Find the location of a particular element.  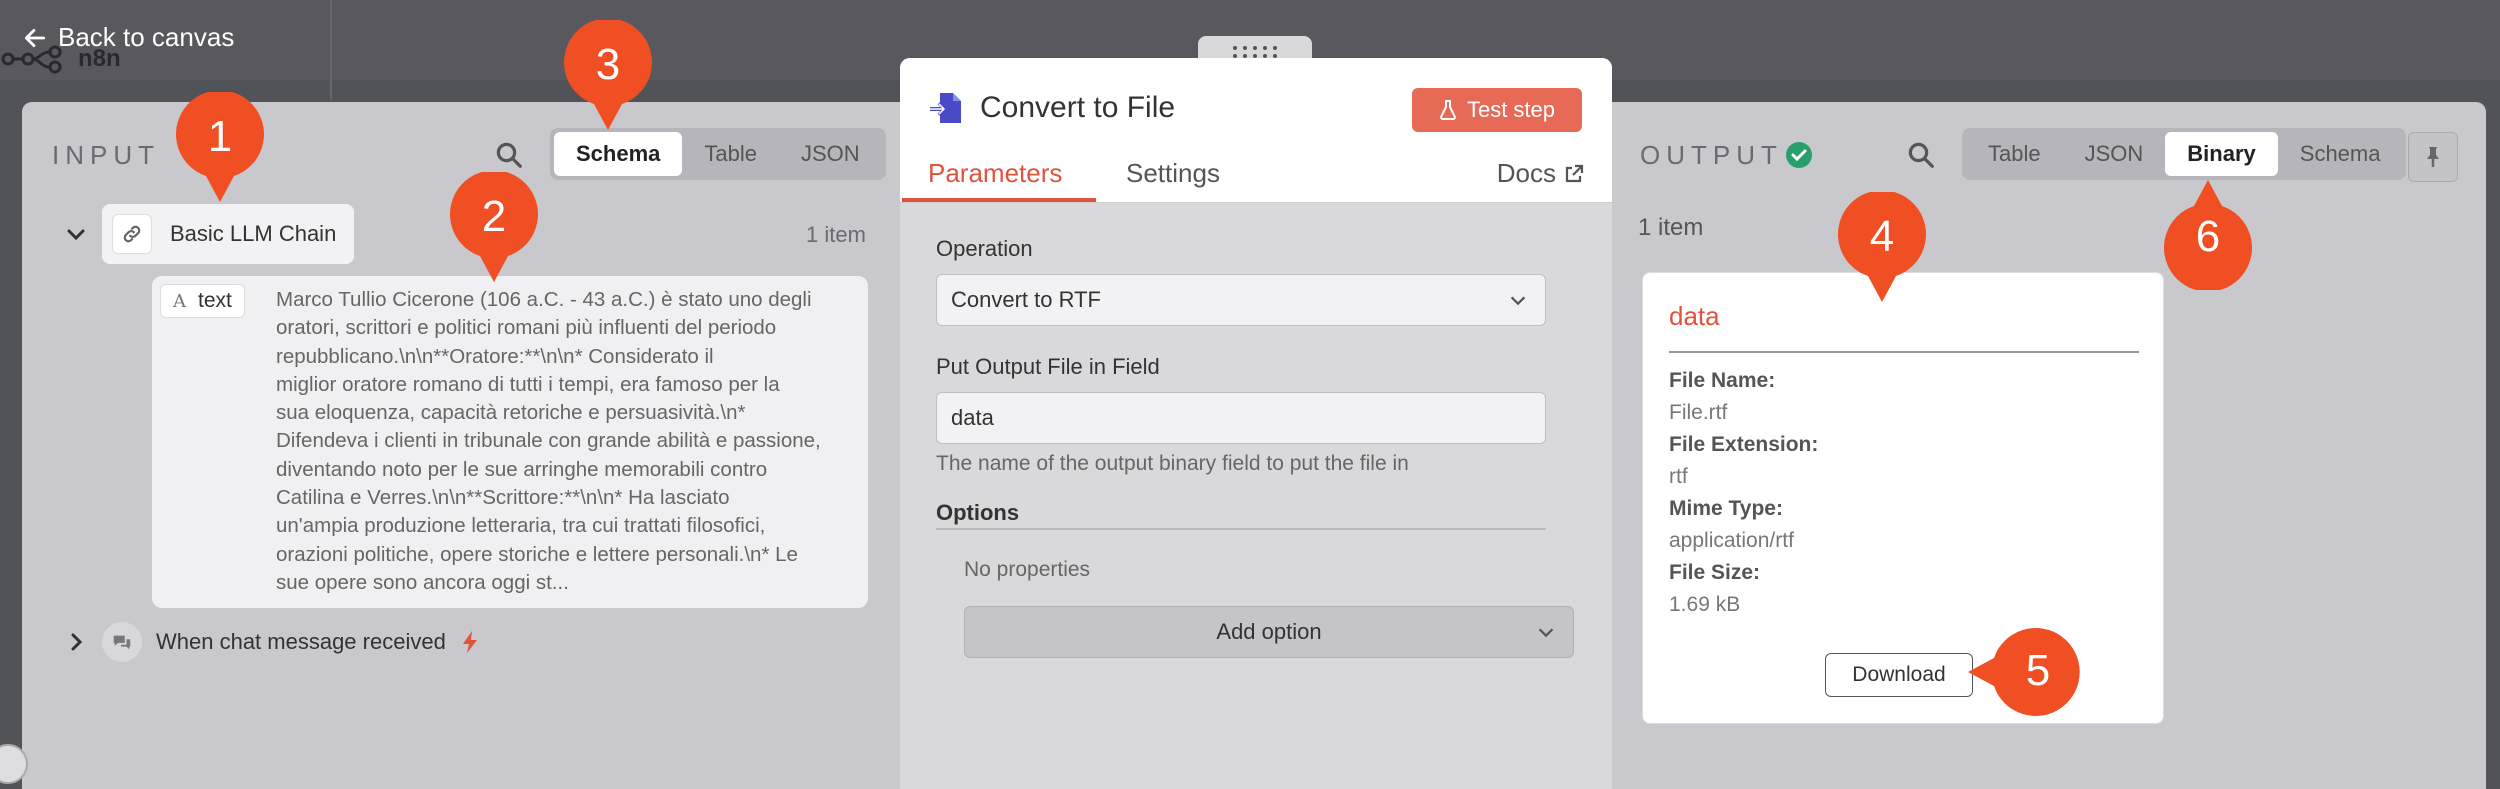

output-view-json: JSON is located at coordinates (2114, 154).